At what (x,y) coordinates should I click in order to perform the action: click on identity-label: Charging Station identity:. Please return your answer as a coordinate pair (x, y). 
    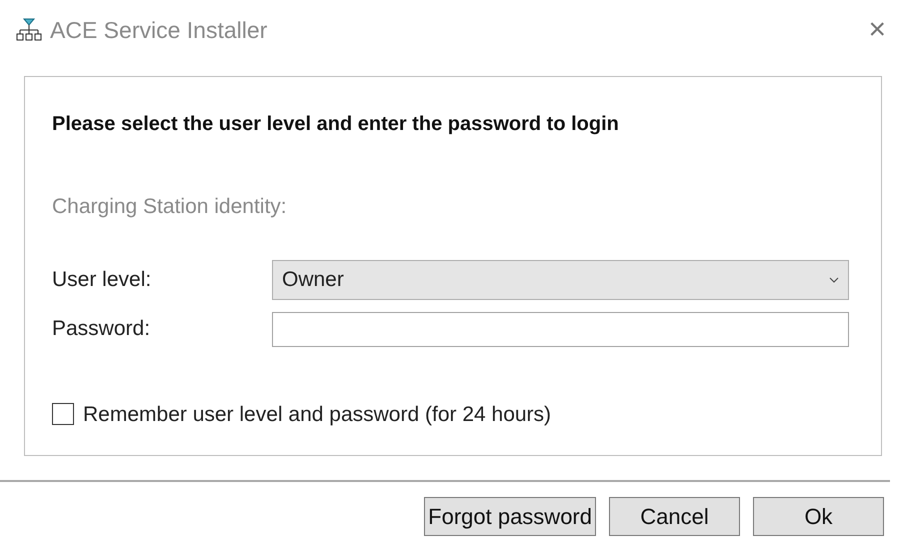
    Looking at the image, I should click on (170, 207).